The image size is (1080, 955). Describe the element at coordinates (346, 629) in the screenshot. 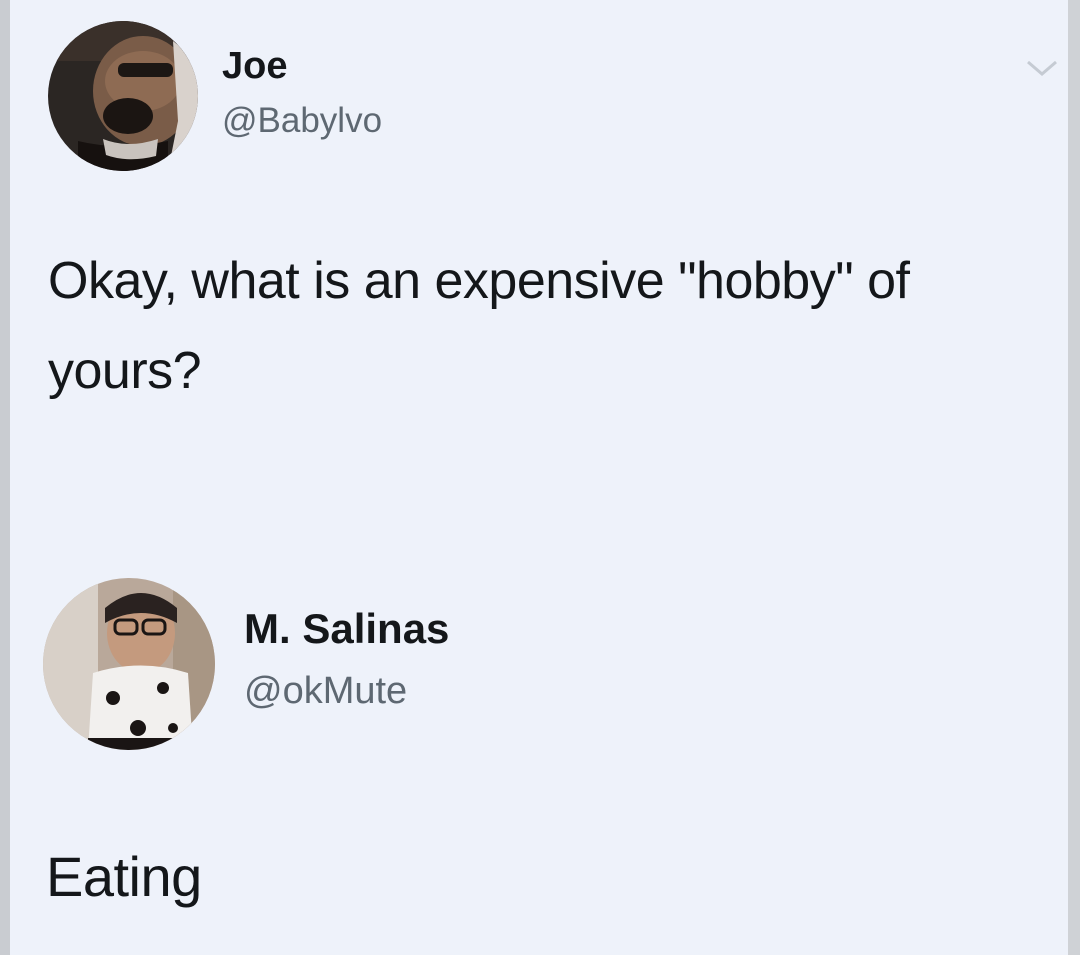

I see `author-name: M. Salinas` at that location.